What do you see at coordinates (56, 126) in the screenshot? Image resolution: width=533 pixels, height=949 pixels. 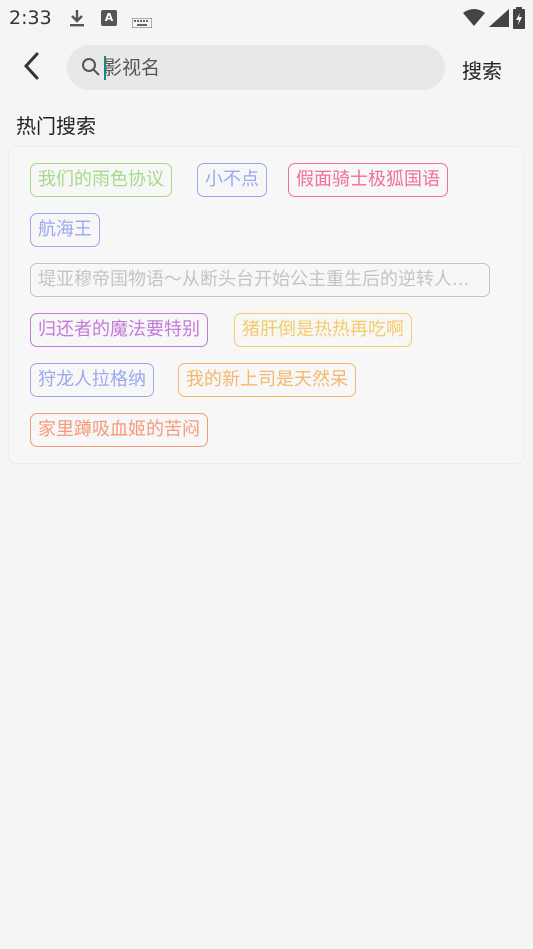 I see `hot-search-title: 热门搜索` at bounding box center [56, 126].